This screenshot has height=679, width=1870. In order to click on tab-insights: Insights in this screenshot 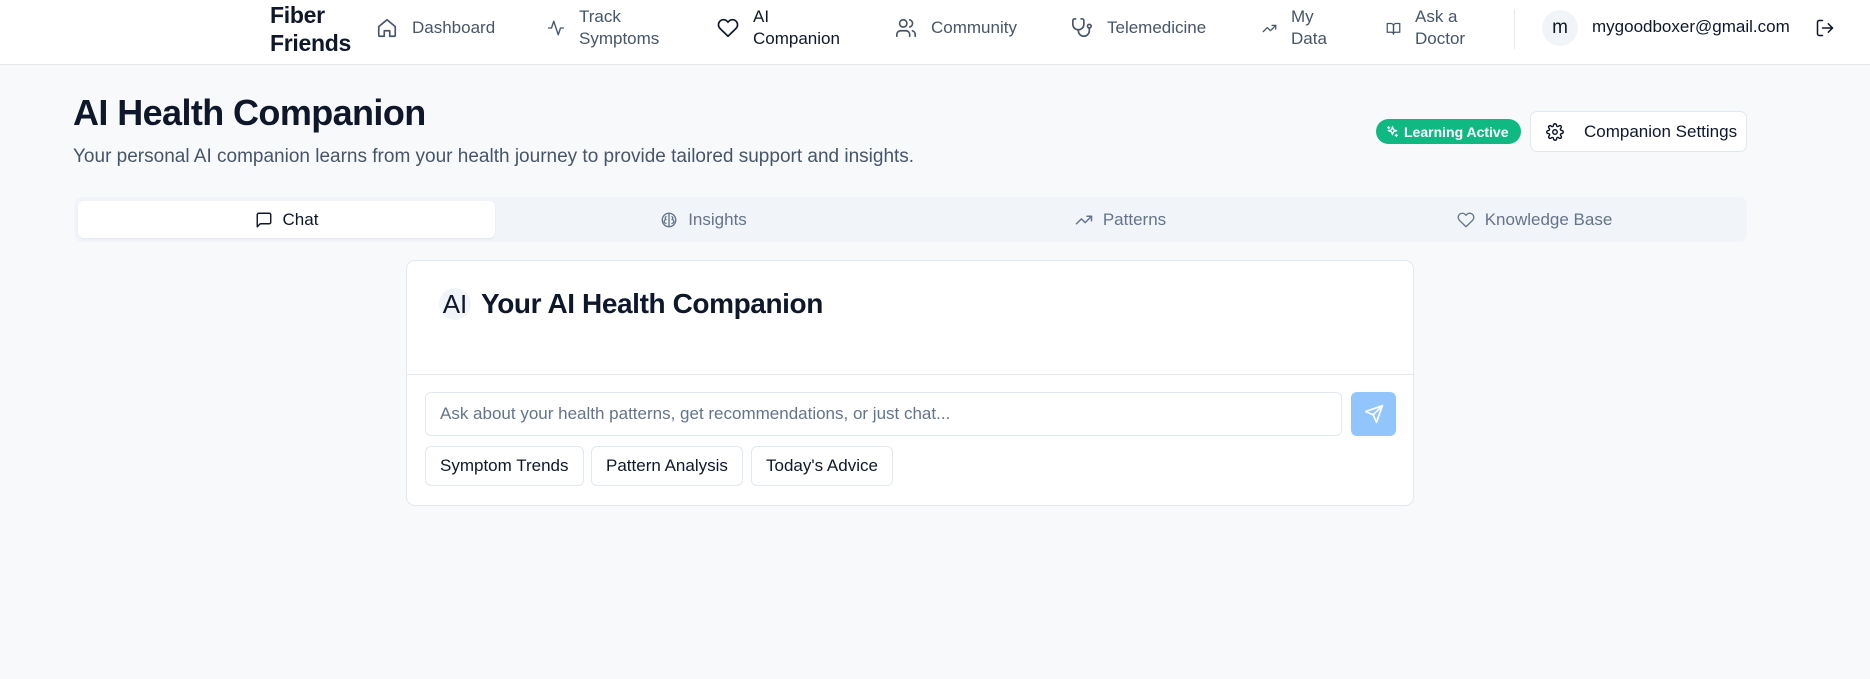, I will do `click(703, 219)`.